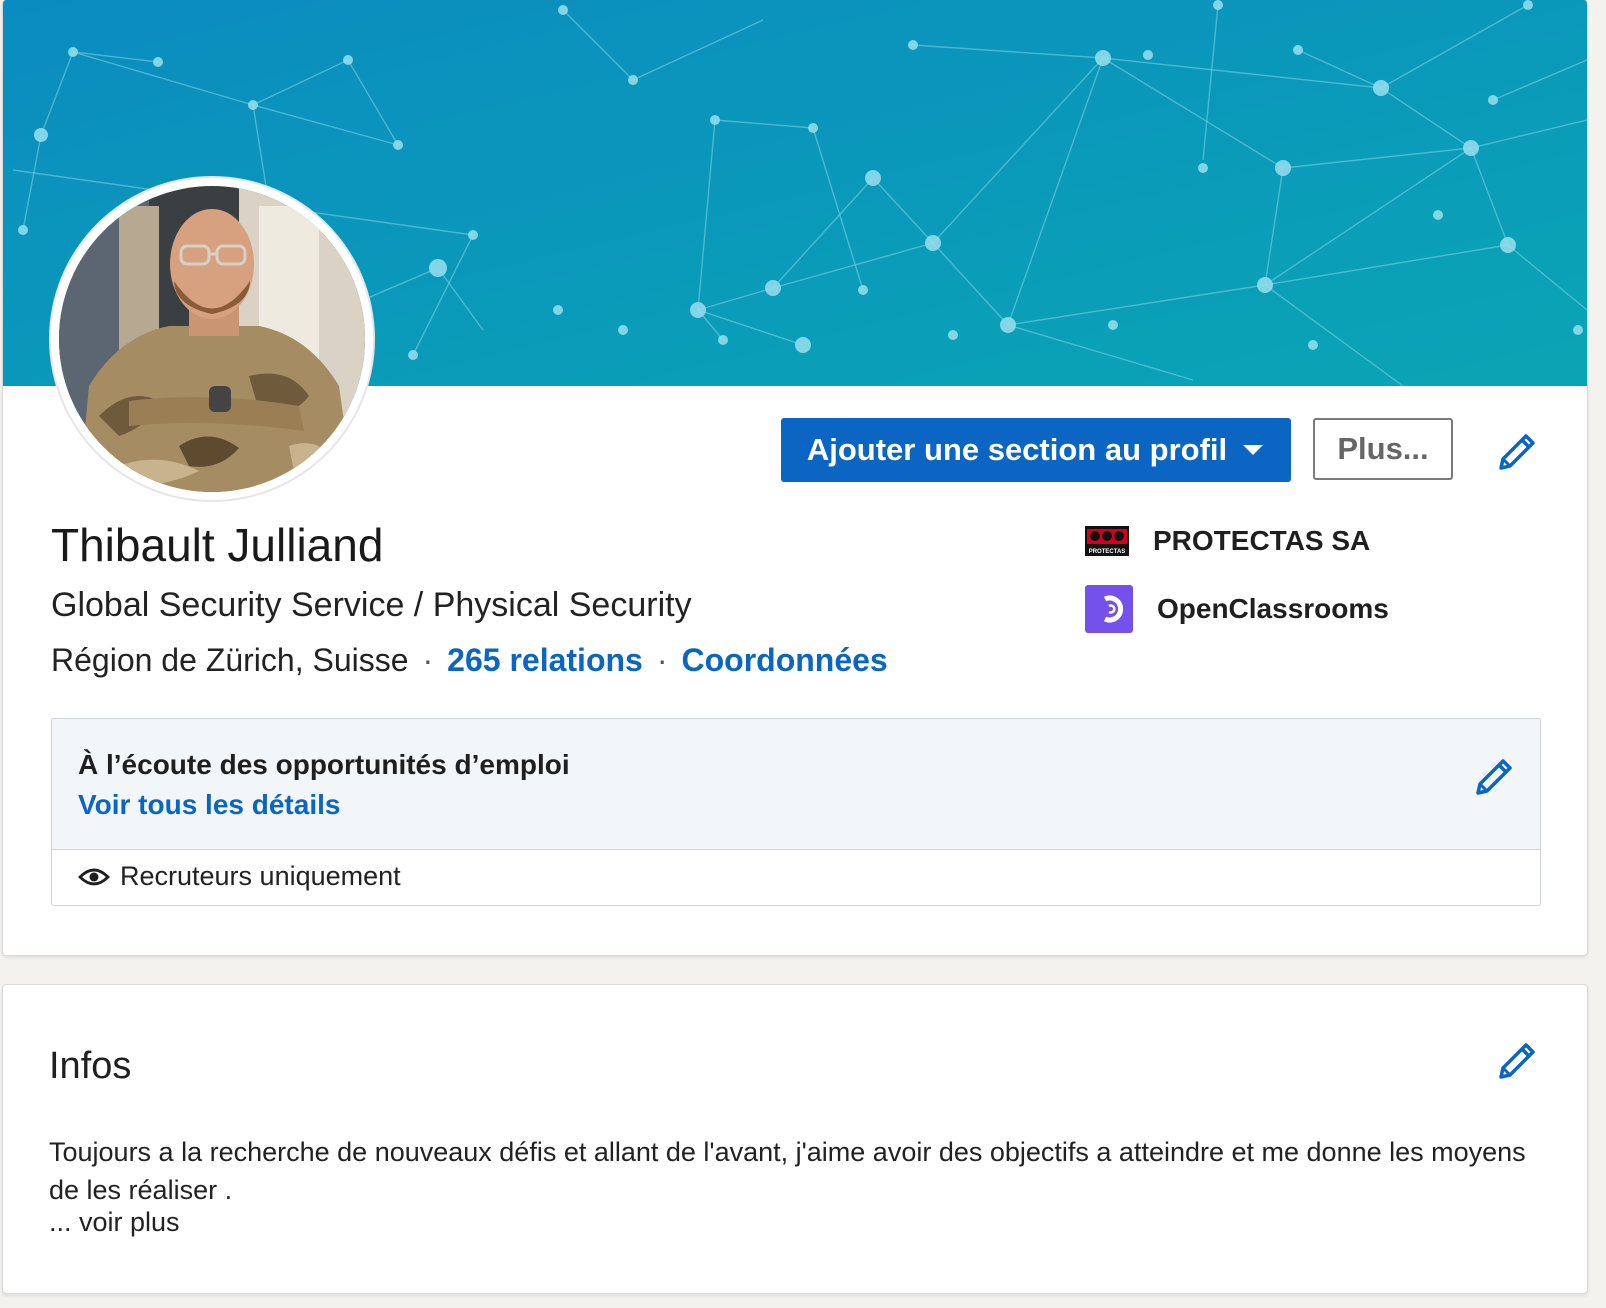  What do you see at coordinates (324, 764) in the screenshot?
I see `open-to-work-title: À l’écoute des opportunités d’emploi` at bounding box center [324, 764].